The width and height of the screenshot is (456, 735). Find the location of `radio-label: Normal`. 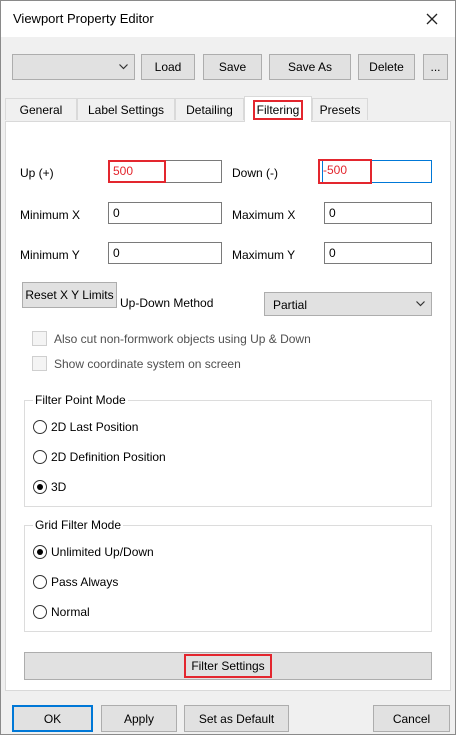

radio-label: Normal is located at coordinates (70, 612).